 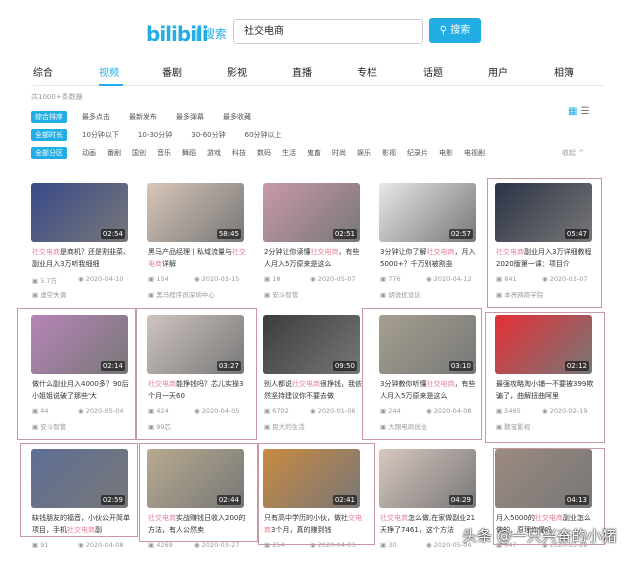 I want to click on filter-zone-option: 数码, so click(x=264, y=153).